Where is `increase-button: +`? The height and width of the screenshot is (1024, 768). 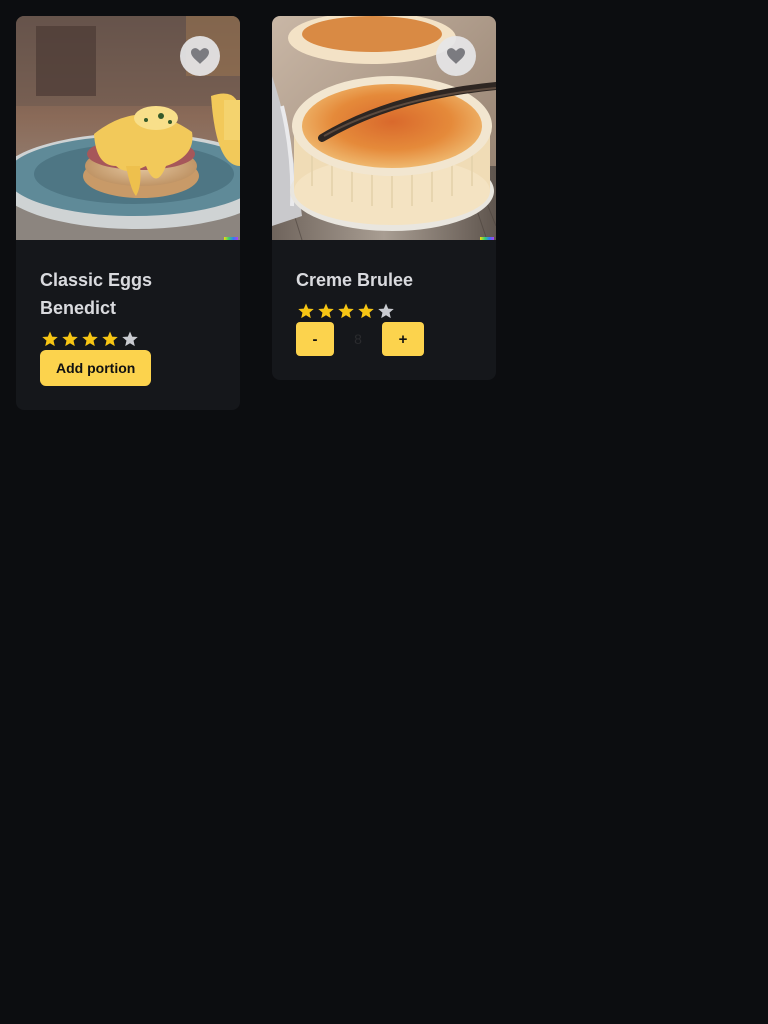
increase-button: + is located at coordinates (403, 339).